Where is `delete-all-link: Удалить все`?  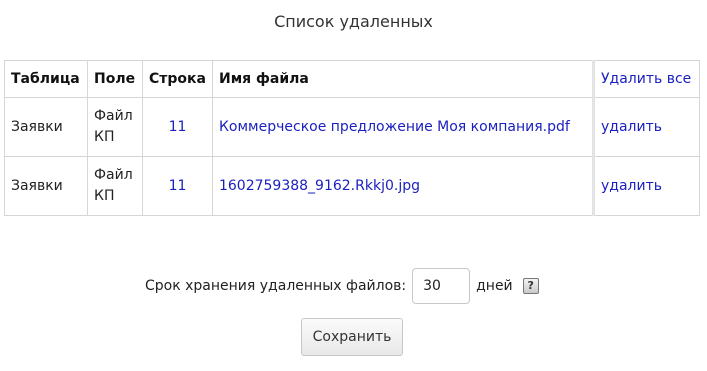
delete-all-link: Удалить все is located at coordinates (646, 79).